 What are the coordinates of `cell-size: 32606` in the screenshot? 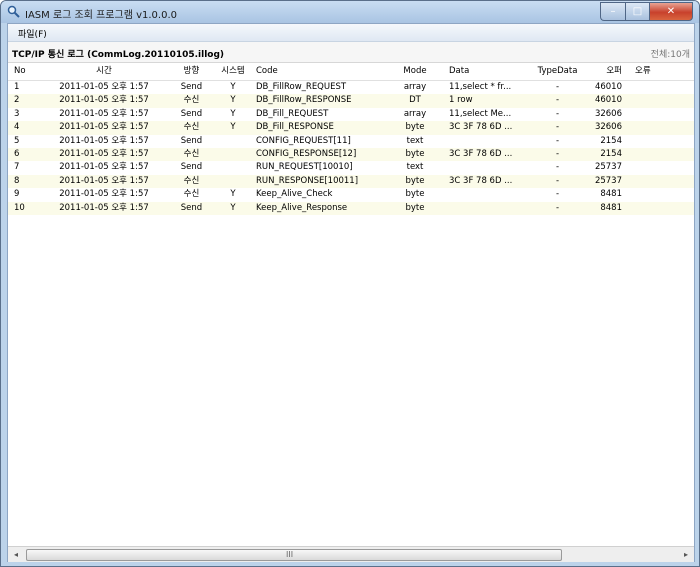 It's located at (608, 127).